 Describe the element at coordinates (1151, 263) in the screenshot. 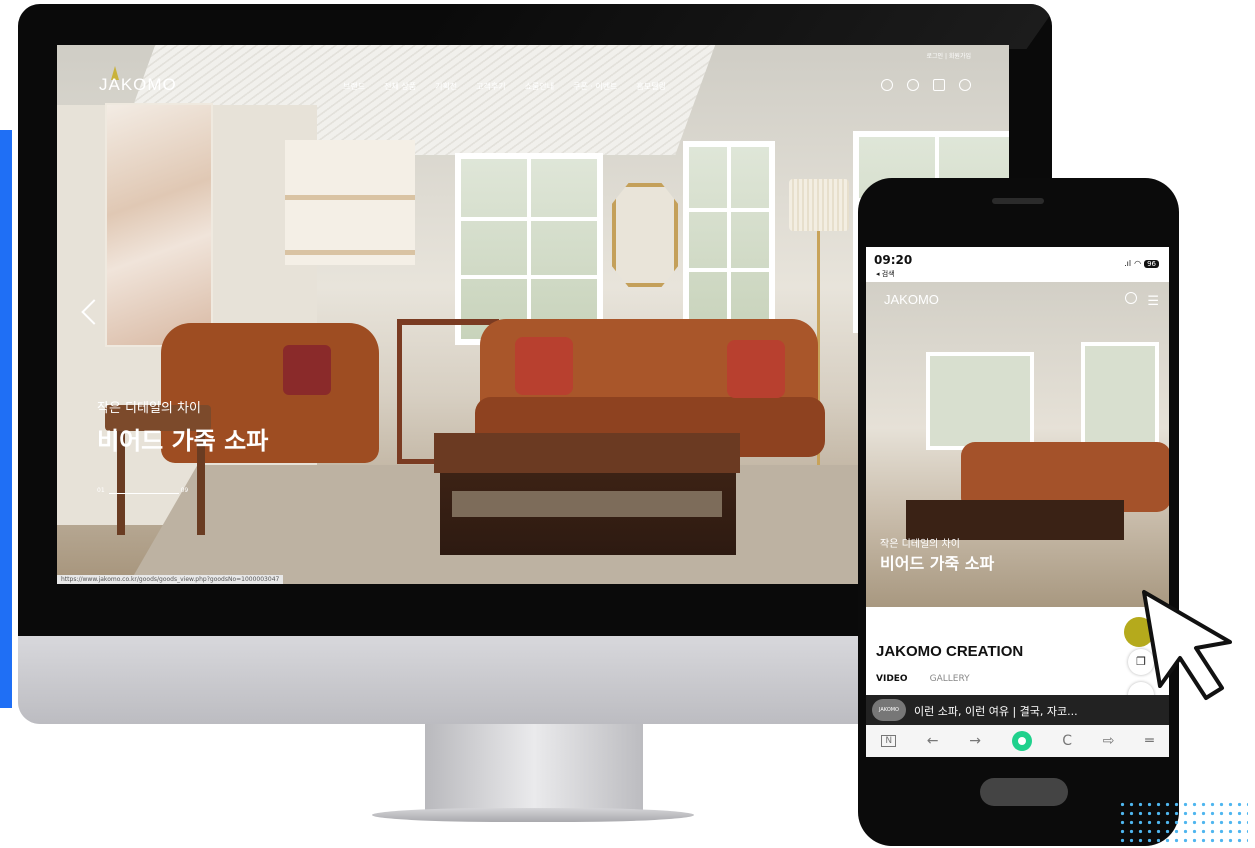

I see `battery-icon: 96` at that location.